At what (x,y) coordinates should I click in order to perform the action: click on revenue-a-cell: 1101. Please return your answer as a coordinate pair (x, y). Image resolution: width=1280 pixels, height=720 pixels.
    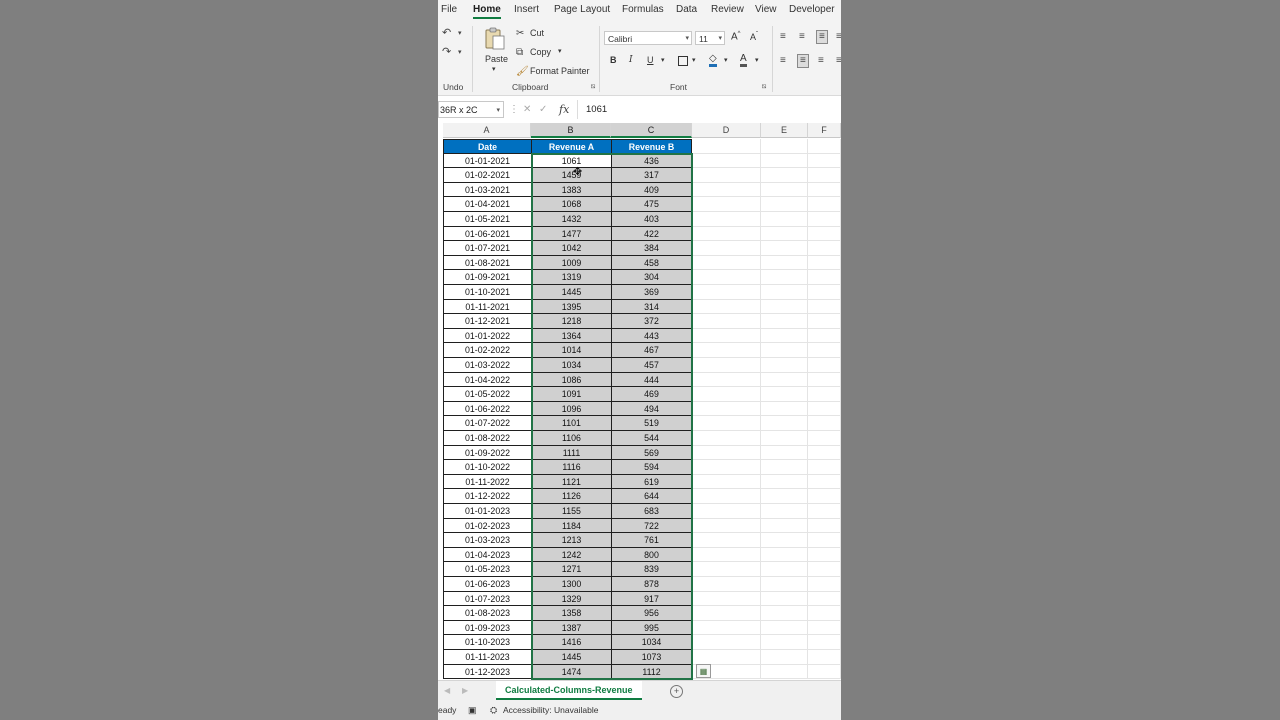
    Looking at the image, I should click on (571, 423).